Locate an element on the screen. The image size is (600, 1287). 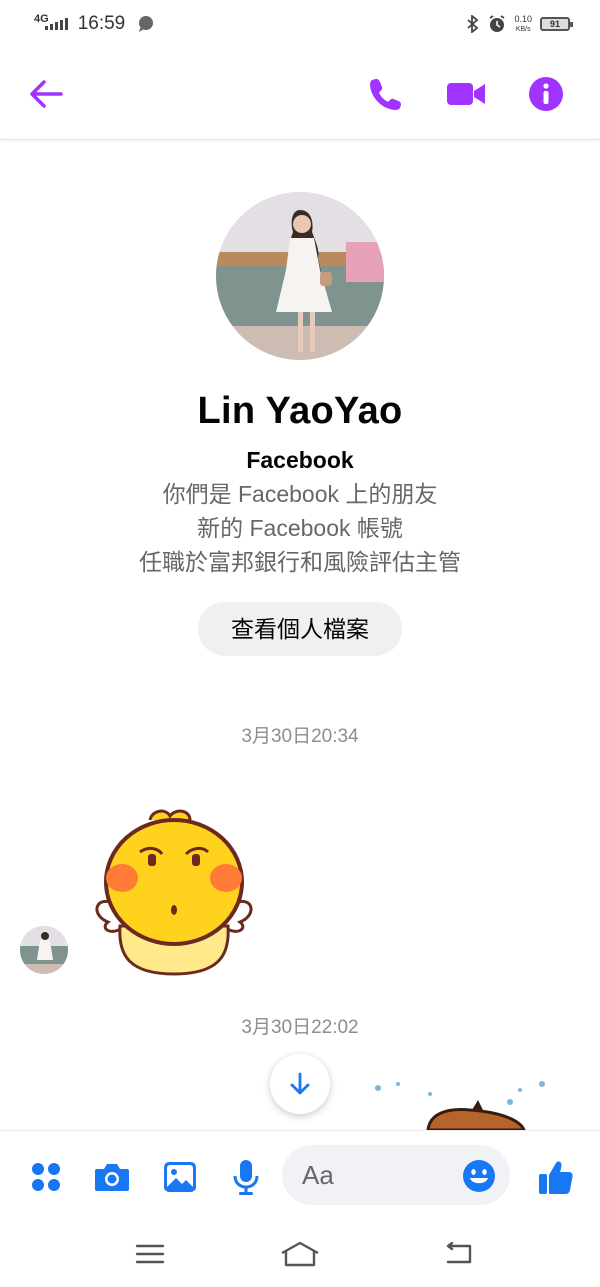
new-account-text: 新的 Facebook 帳號 is located at coordinates (300, 528).